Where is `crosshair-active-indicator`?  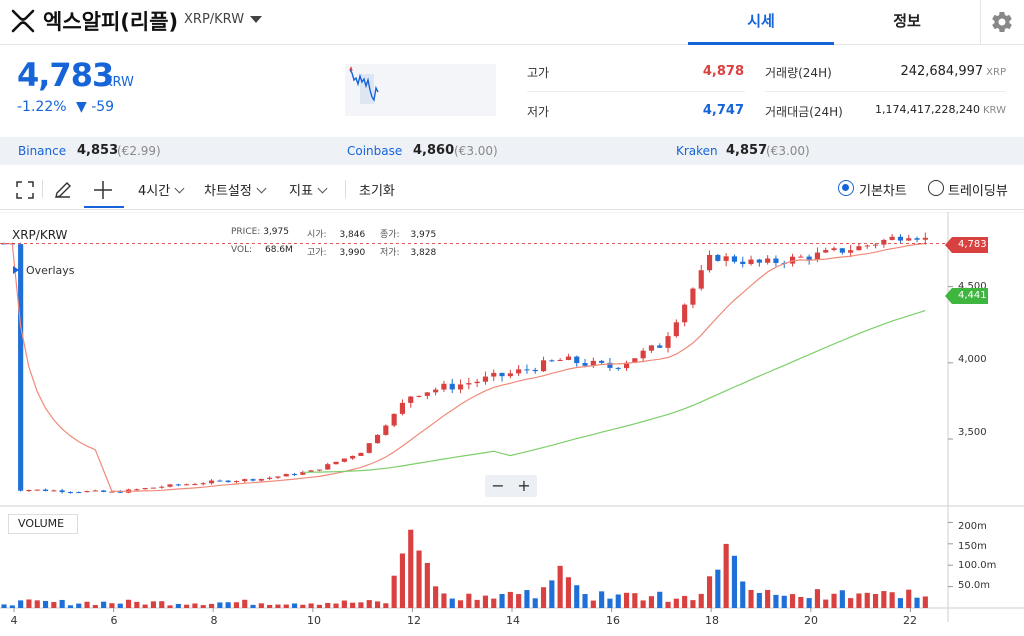 crosshair-active-indicator is located at coordinates (104, 207).